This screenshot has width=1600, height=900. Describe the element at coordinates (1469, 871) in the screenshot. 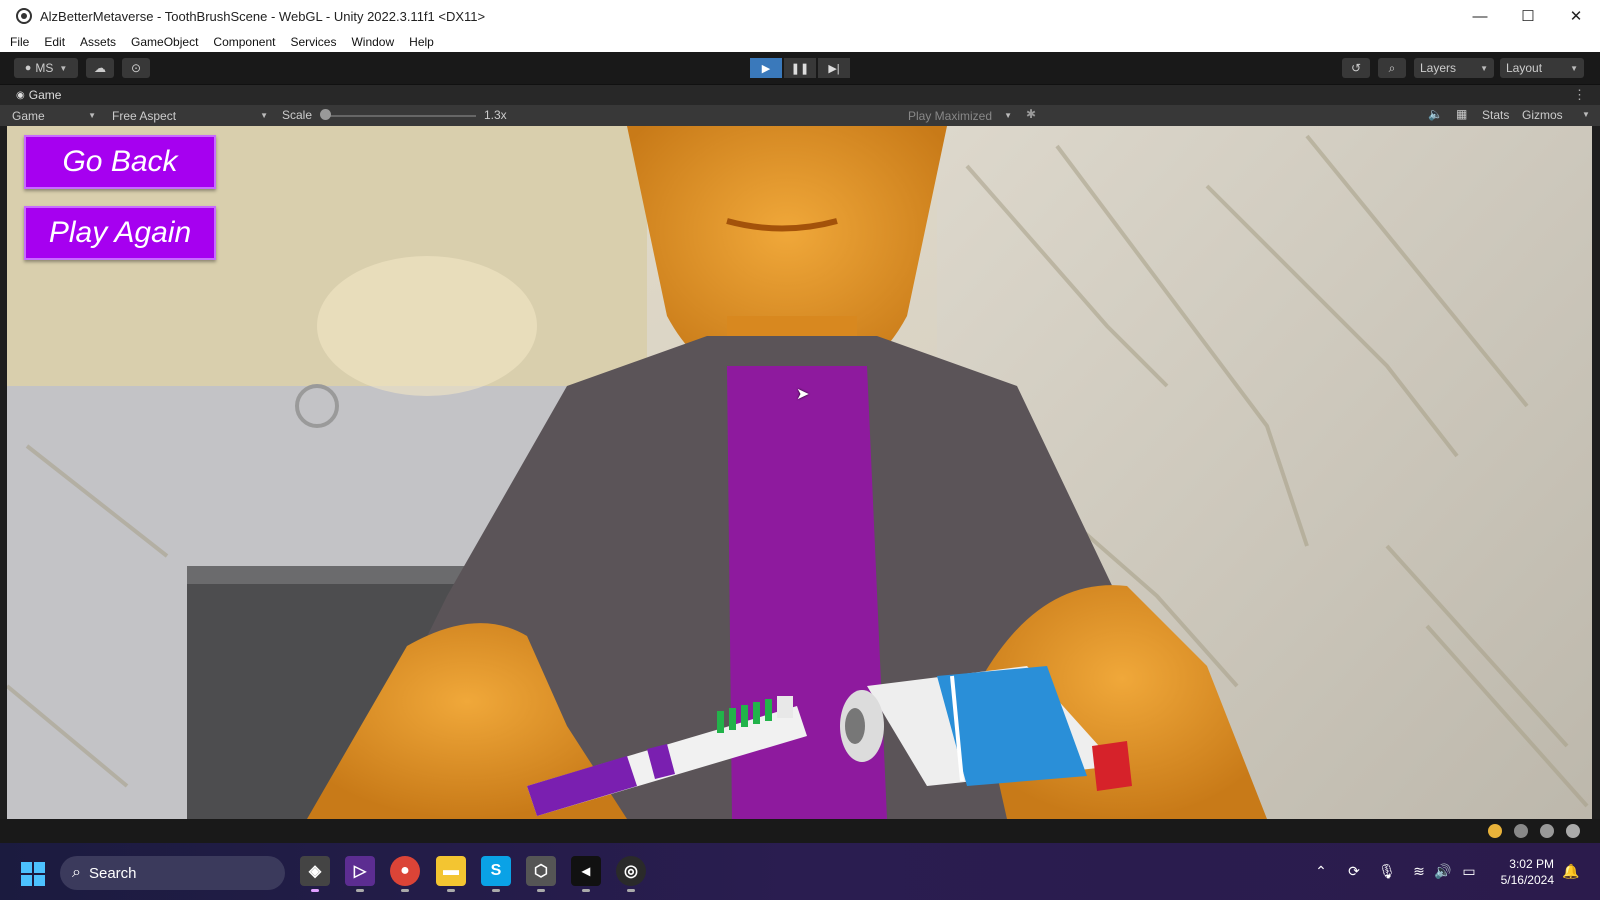

I see `battery-icon: ▭` at that location.